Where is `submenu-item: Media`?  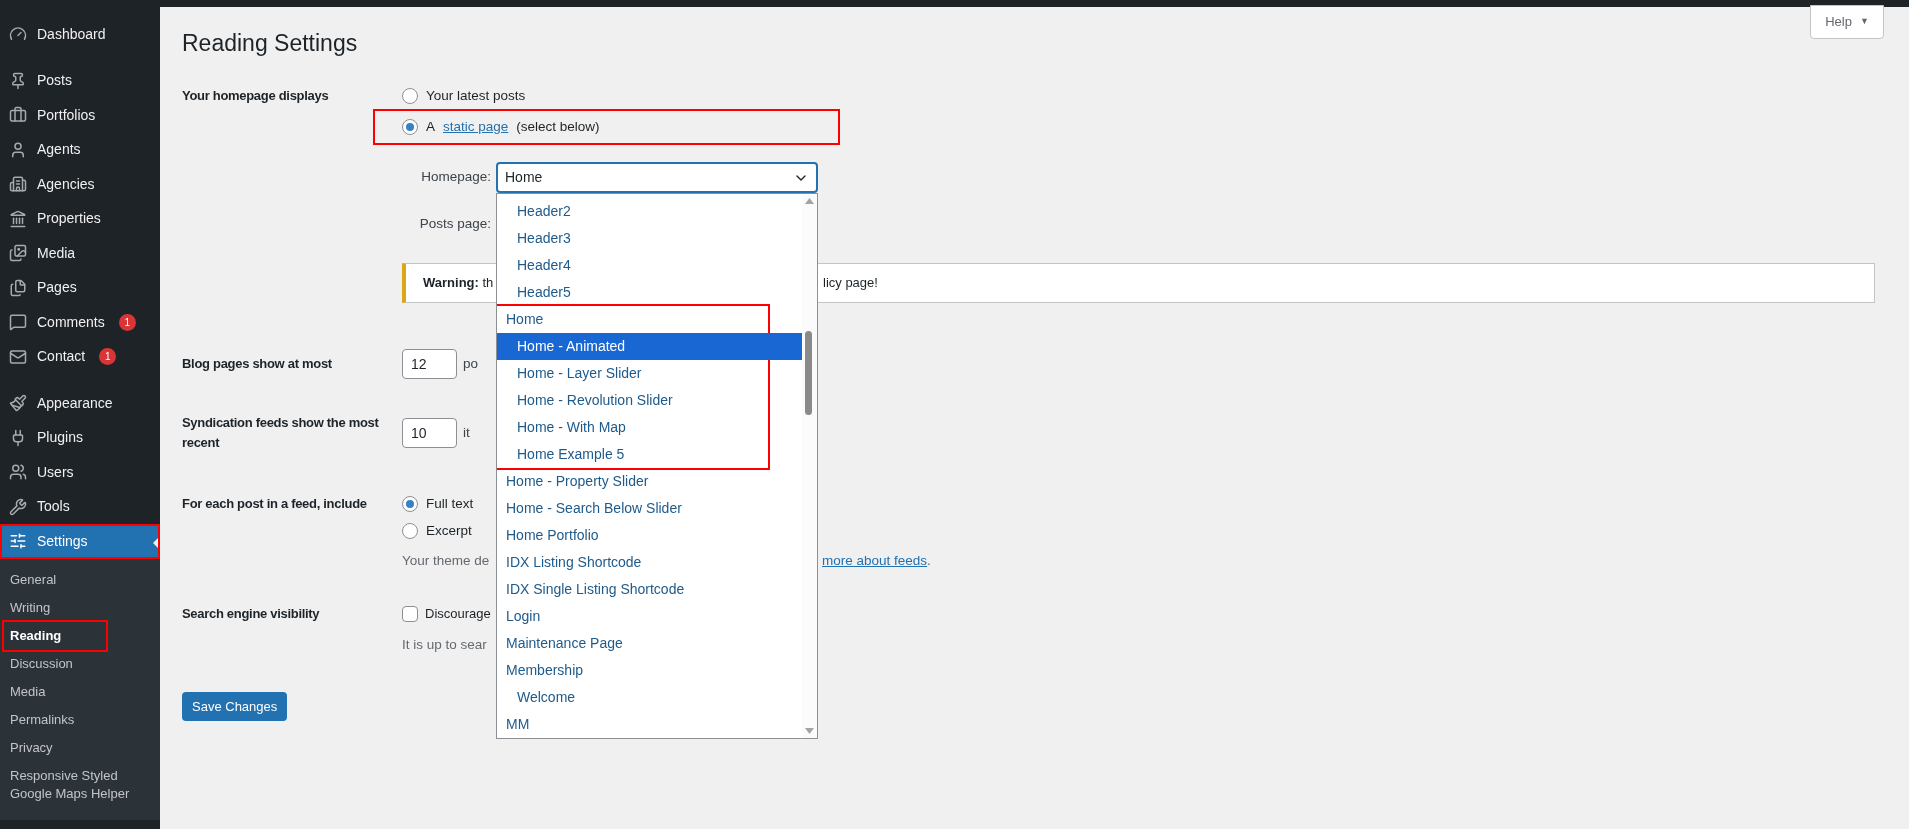
submenu-item: Media is located at coordinates (80, 691).